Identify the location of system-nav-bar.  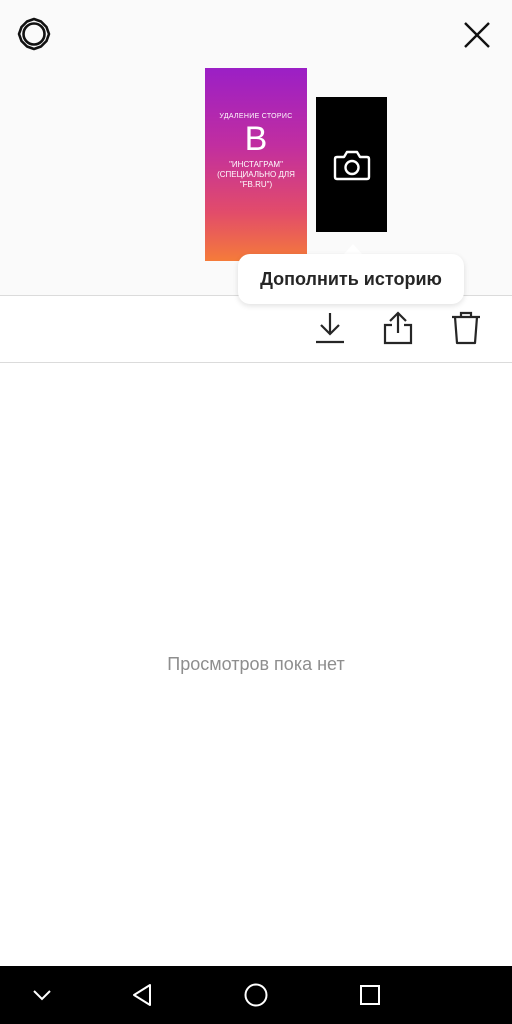
(256, 995).